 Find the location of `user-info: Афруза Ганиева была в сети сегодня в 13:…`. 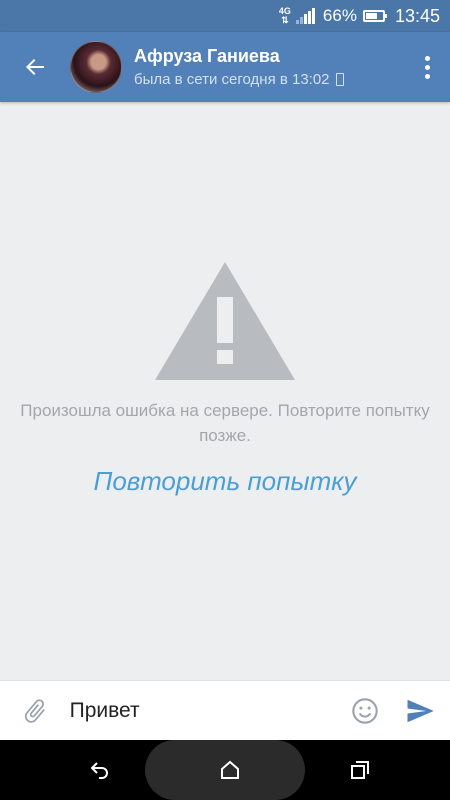

user-info: Афруза Ганиева была в сети сегодня в 13:… is located at coordinates (269, 67).